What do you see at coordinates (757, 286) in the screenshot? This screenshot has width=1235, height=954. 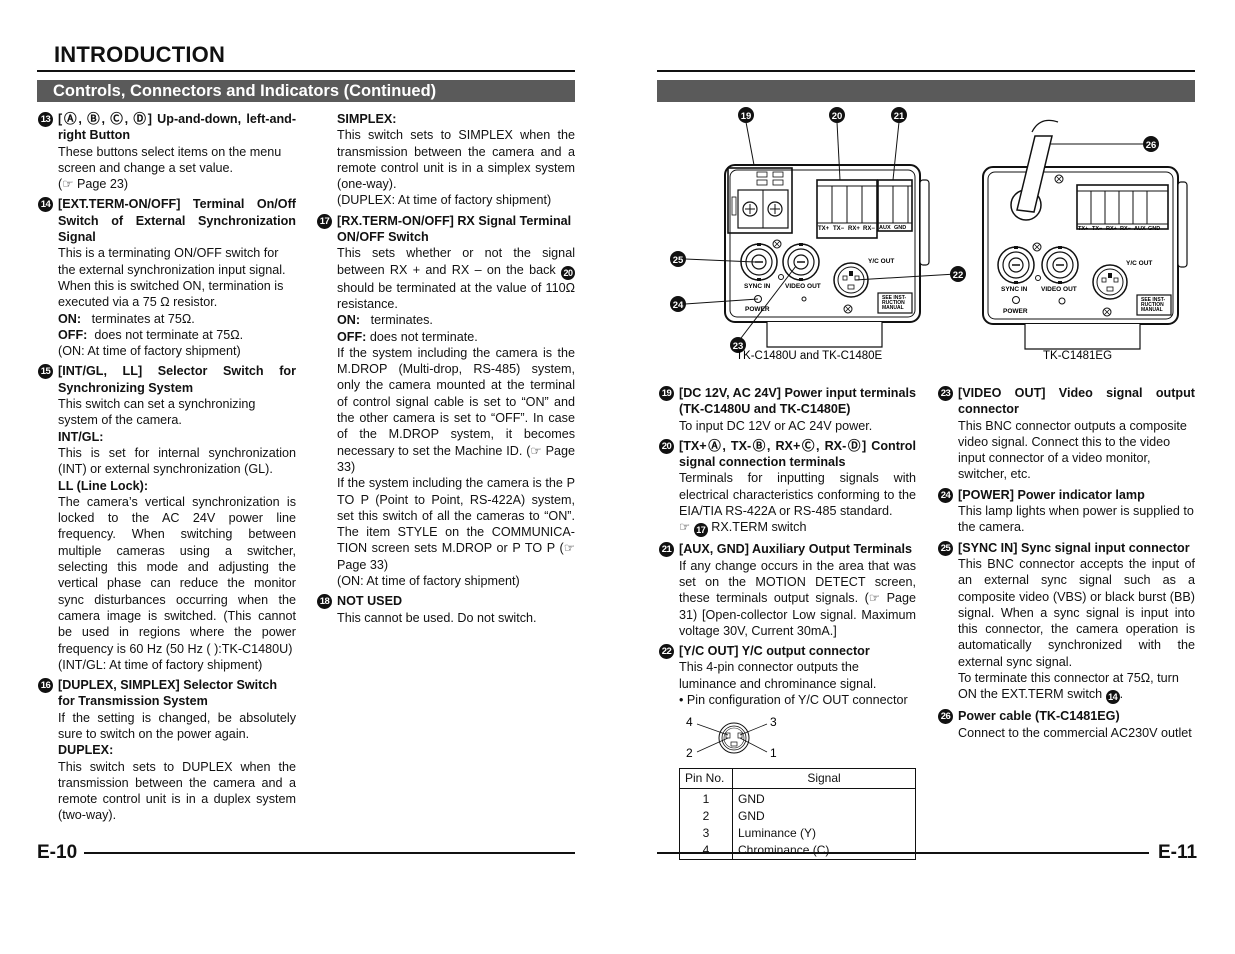 I see `sync-in-label: SYNC IN` at bounding box center [757, 286].